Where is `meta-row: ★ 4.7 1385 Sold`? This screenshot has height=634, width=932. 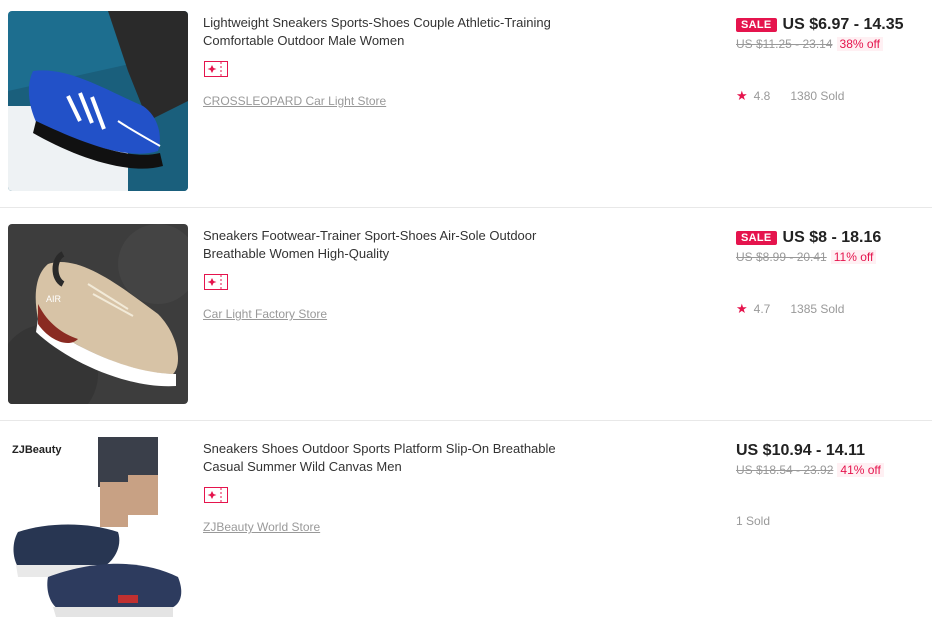 meta-row: ★ 4.7 1385 Sold is located at coordinates (790, 309).